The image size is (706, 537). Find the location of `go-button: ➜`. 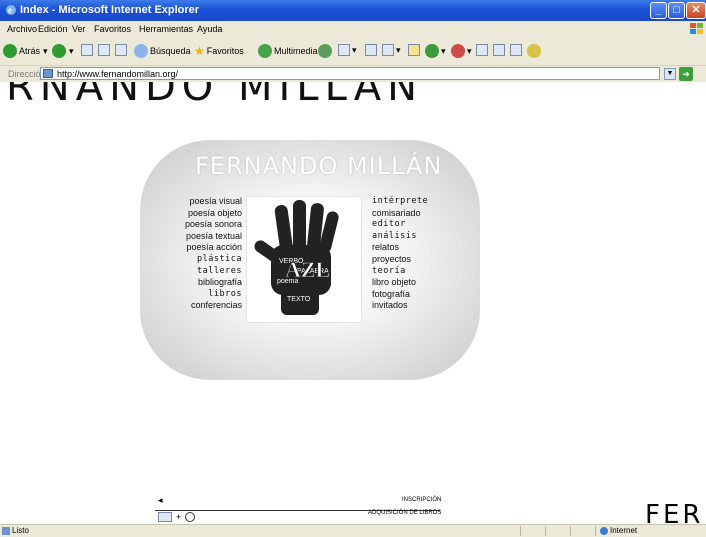

go-button: ➜ is located at coordinates (686, 74).